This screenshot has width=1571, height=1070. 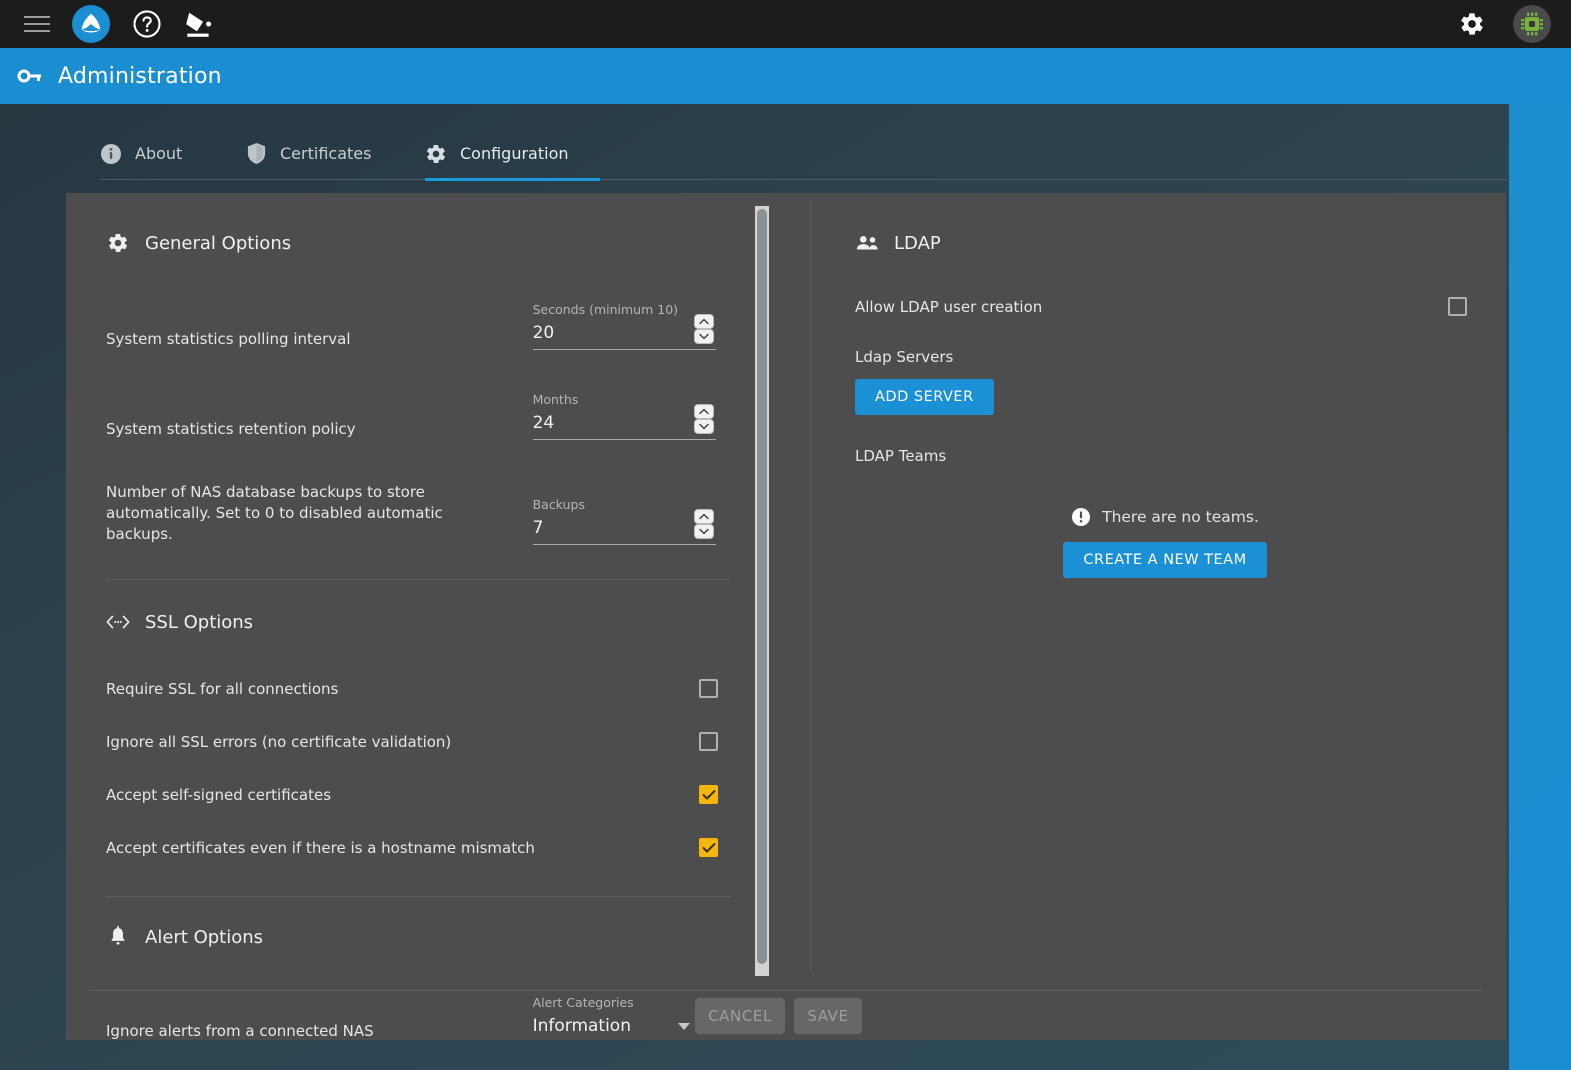 I want to click on retention-policy-stepper, so click(x=704, y=419).